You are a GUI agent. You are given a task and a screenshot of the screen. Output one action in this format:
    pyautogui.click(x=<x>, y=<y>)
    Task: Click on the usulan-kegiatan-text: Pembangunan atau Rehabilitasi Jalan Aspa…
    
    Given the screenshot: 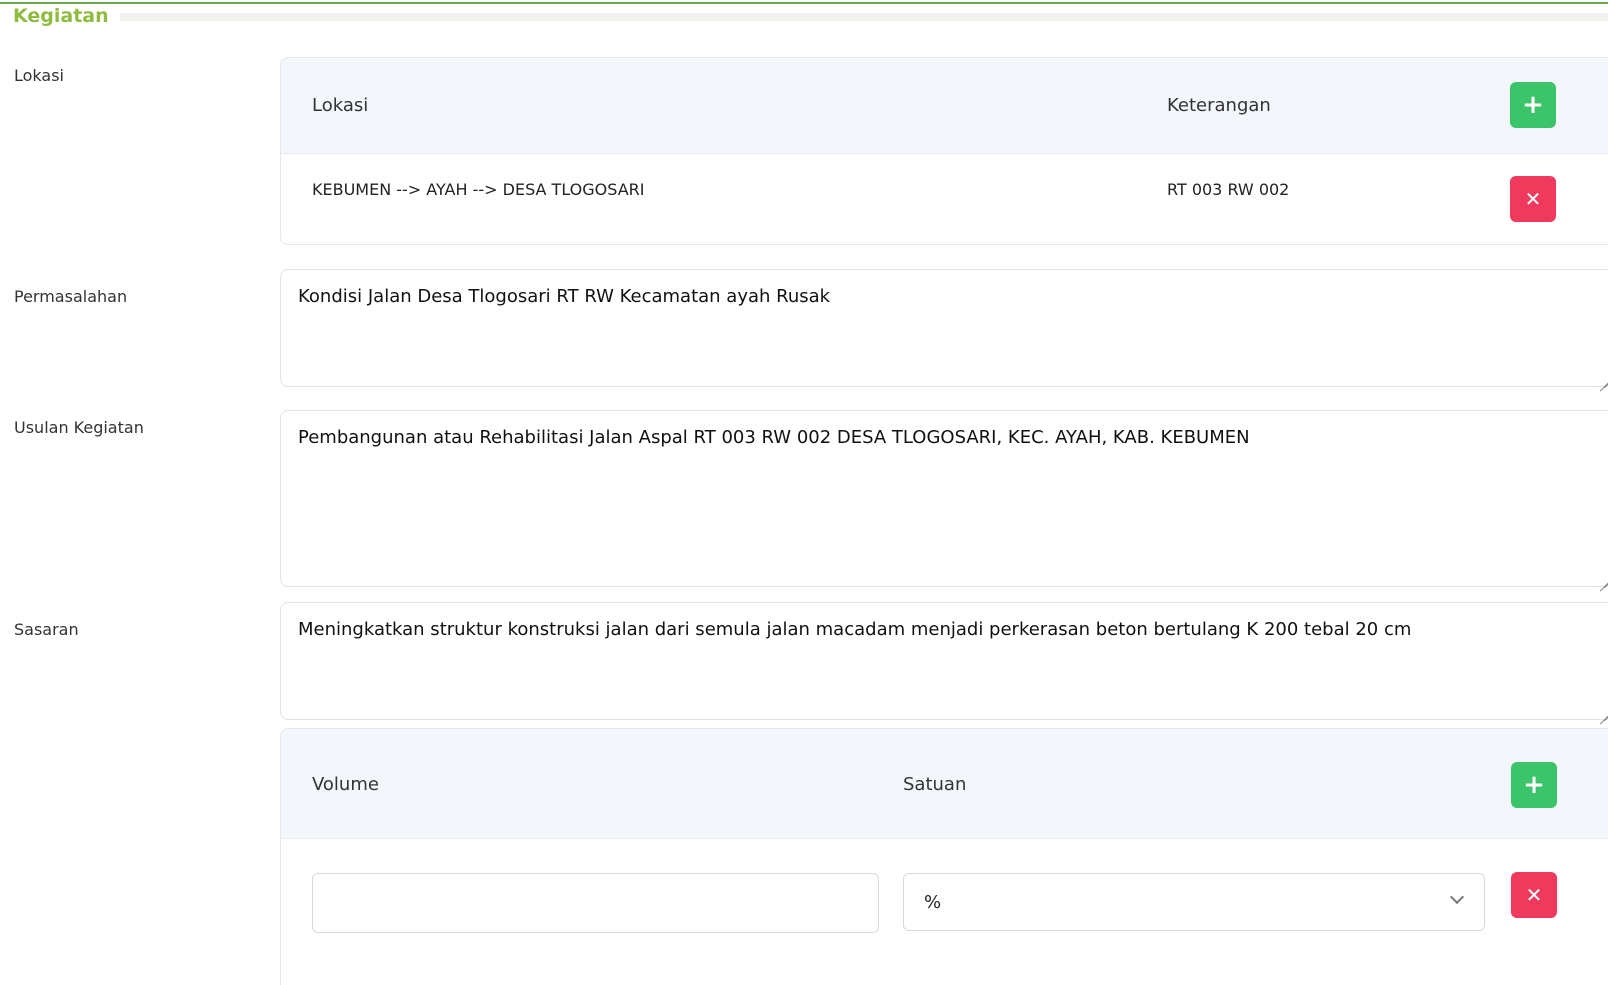 What is the action you would take?
    pyautogui.click(x=774, y=437)
    